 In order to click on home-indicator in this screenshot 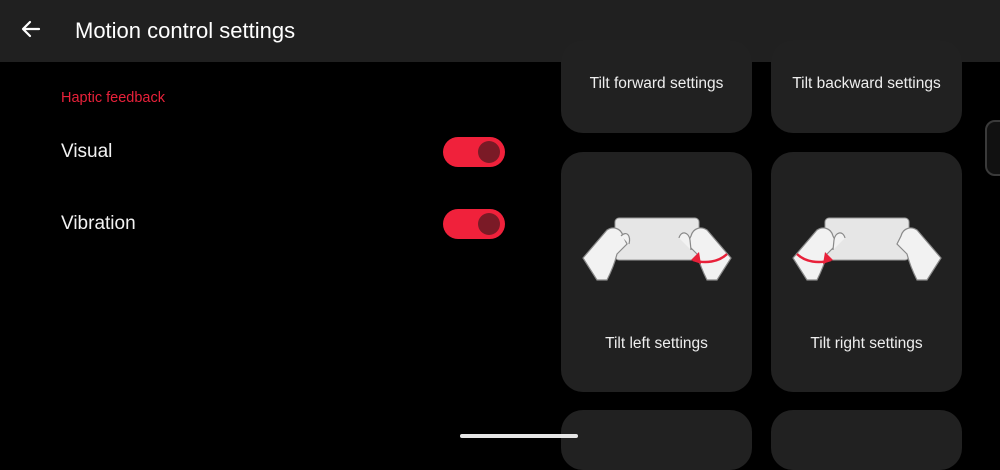, I will do `click(519, 436)`.